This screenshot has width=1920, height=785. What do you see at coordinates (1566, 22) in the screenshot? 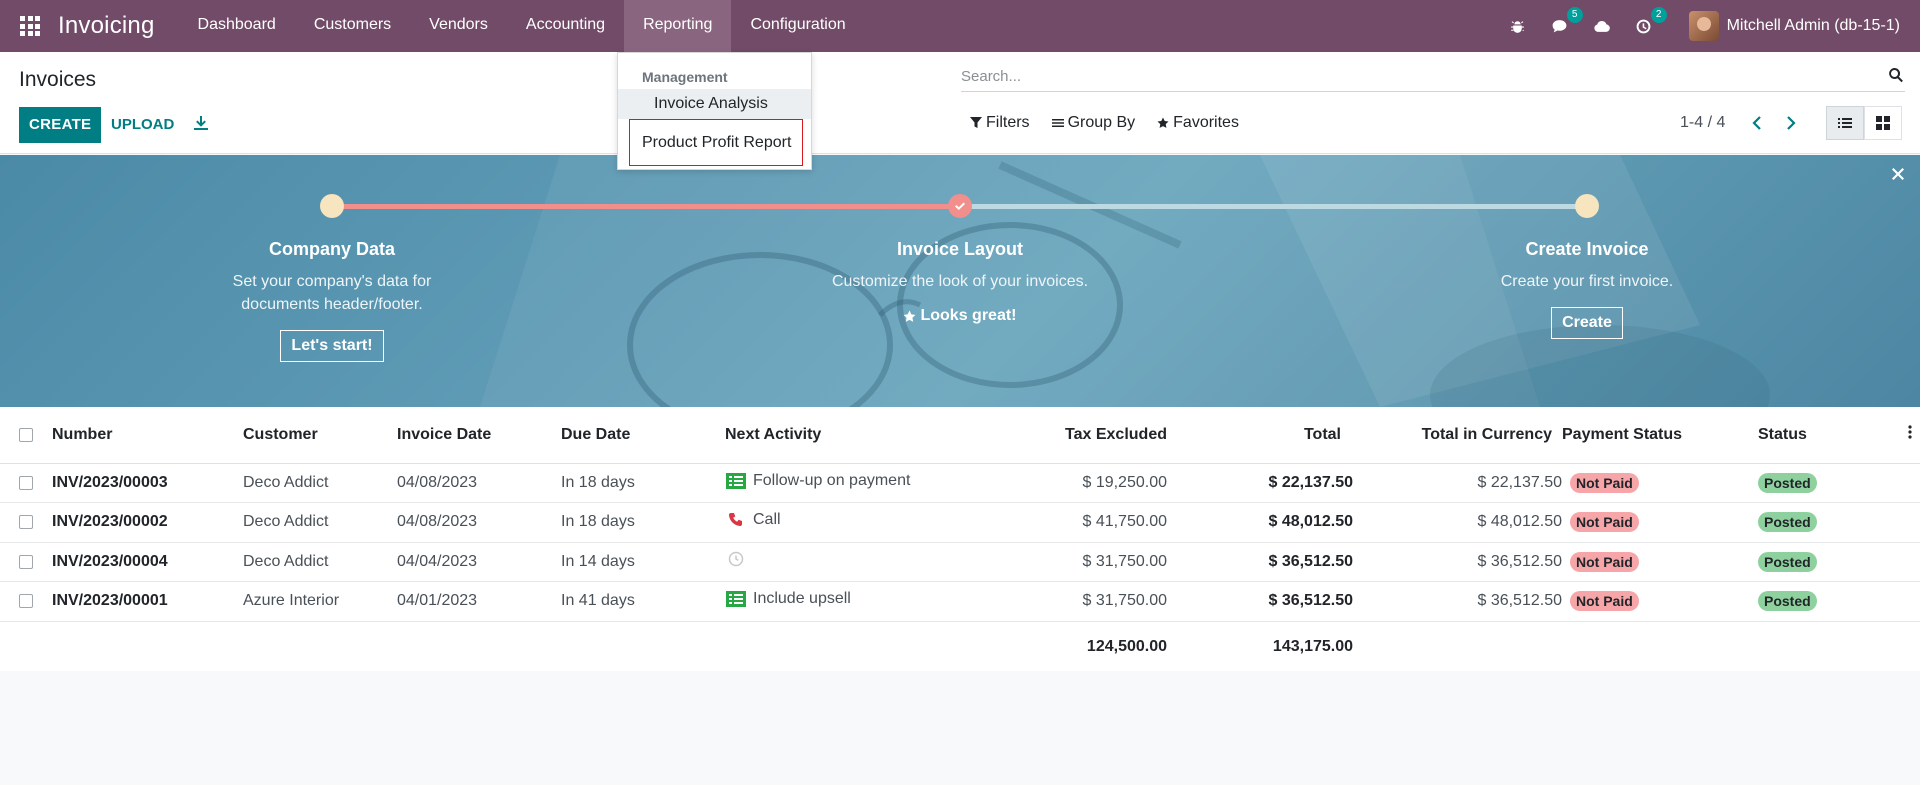
I see `messages-icon: 5` at bounding box center [1566, 22].